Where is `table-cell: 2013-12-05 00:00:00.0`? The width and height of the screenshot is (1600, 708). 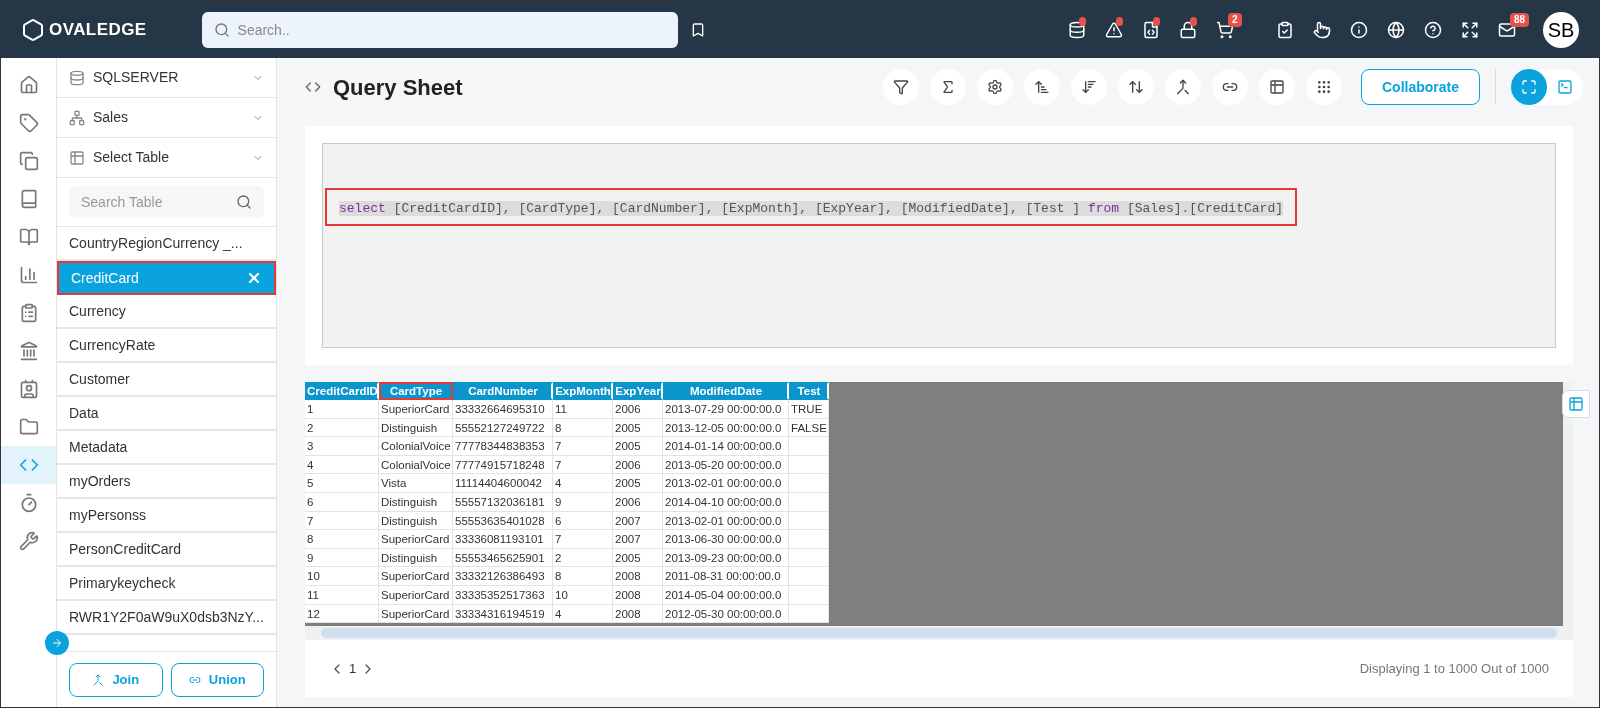
table-cell: 2013-12-05 00:00:00.0 is located at coordinates (726, 428).